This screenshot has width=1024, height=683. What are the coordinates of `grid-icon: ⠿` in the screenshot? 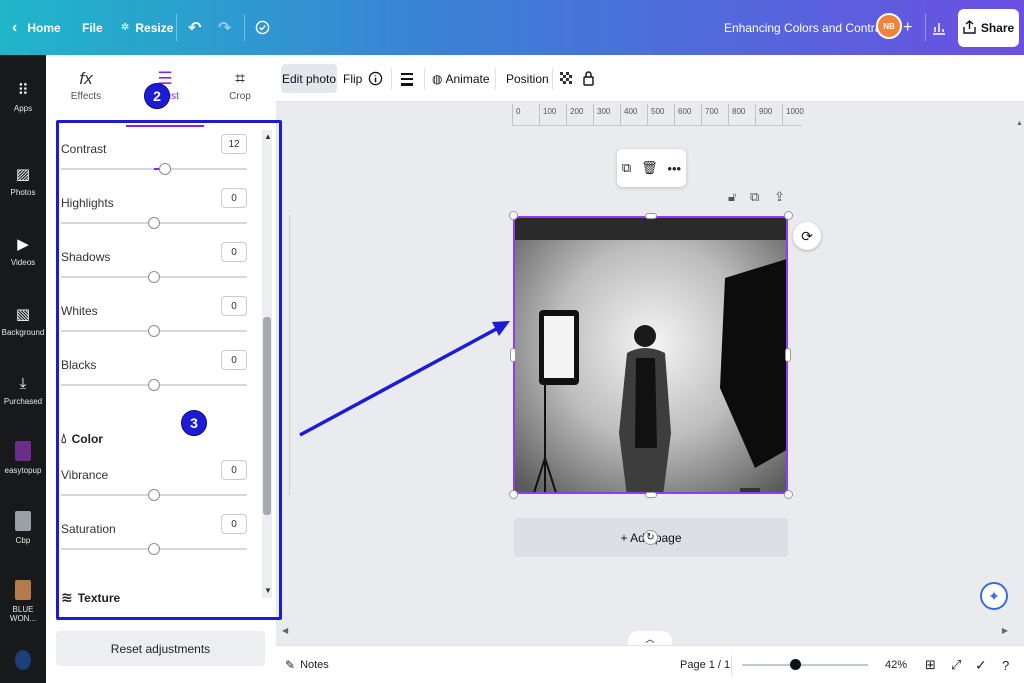 It's located at (23, 90).